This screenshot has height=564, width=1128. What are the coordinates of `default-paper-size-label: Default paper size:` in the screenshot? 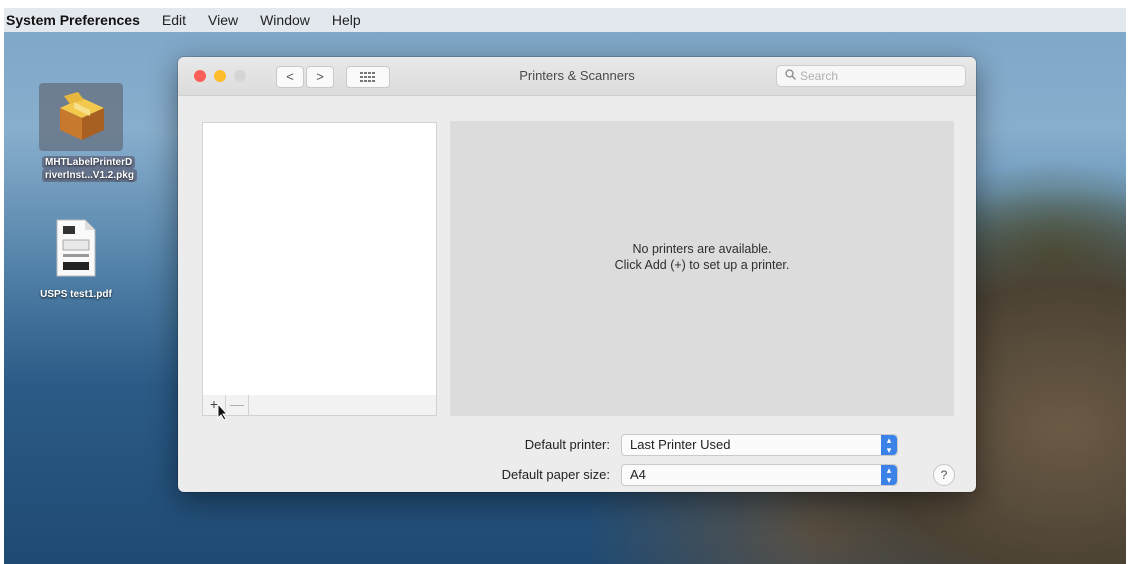 It's located at (555, 474).